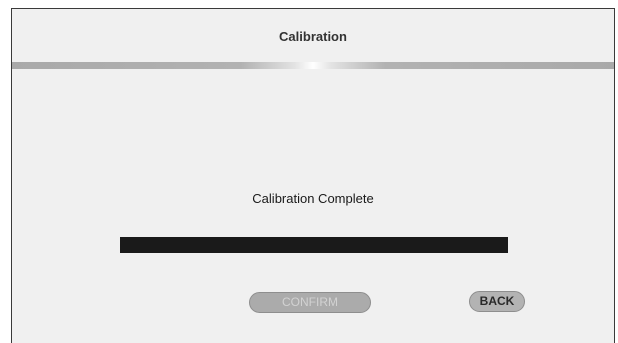 This screenshot has height=343, width=618. Describe the element at coordinates (313, 198) in the screenshot. I see `status-message: Calibration Complete` at that location.